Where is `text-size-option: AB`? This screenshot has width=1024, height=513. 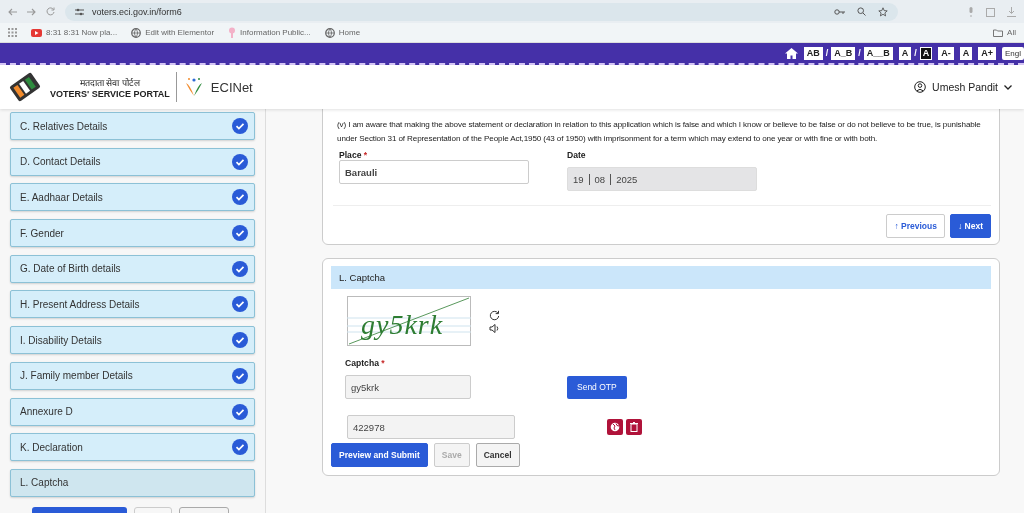 text-size-option: AB is located at coordinates (813, 53).